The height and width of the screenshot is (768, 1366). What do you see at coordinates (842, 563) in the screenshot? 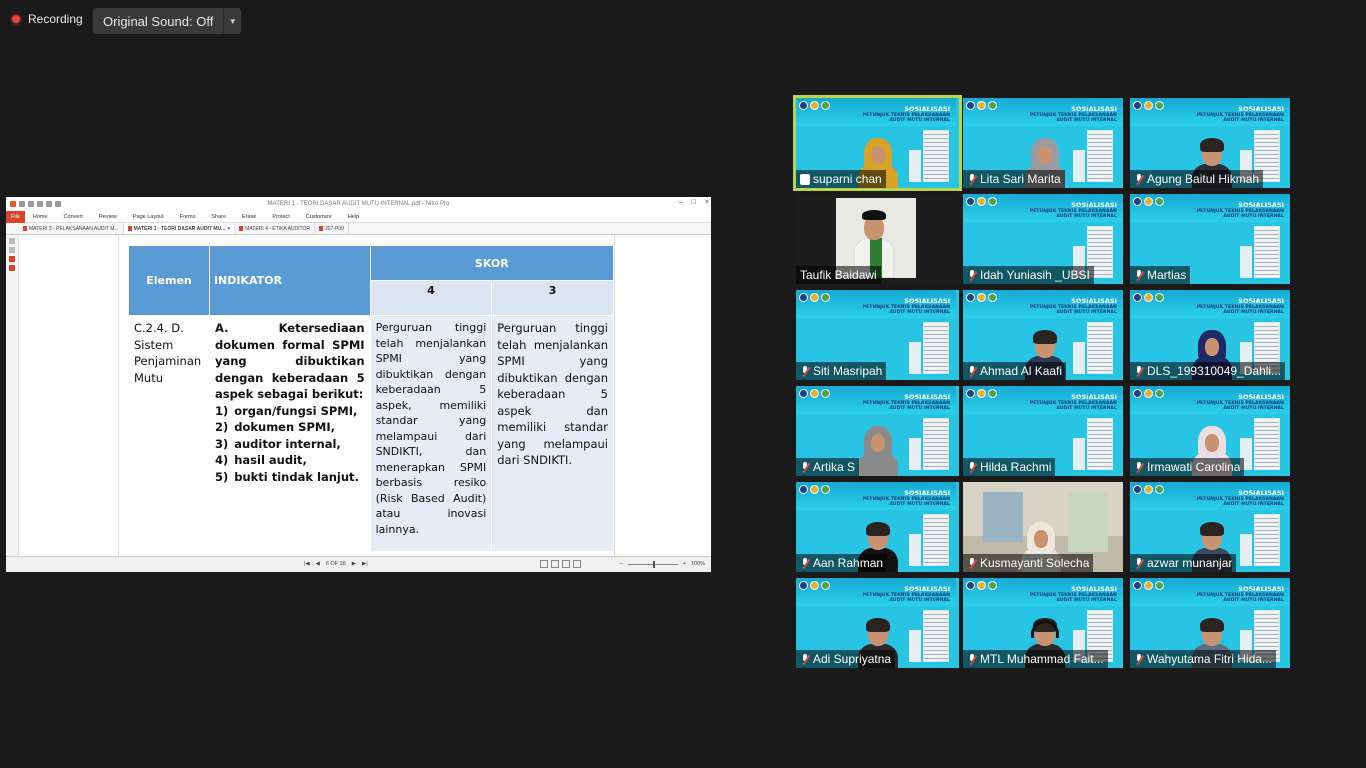
I see `participant-name-label: Aan Rahman` at bounding box center [842, 563].